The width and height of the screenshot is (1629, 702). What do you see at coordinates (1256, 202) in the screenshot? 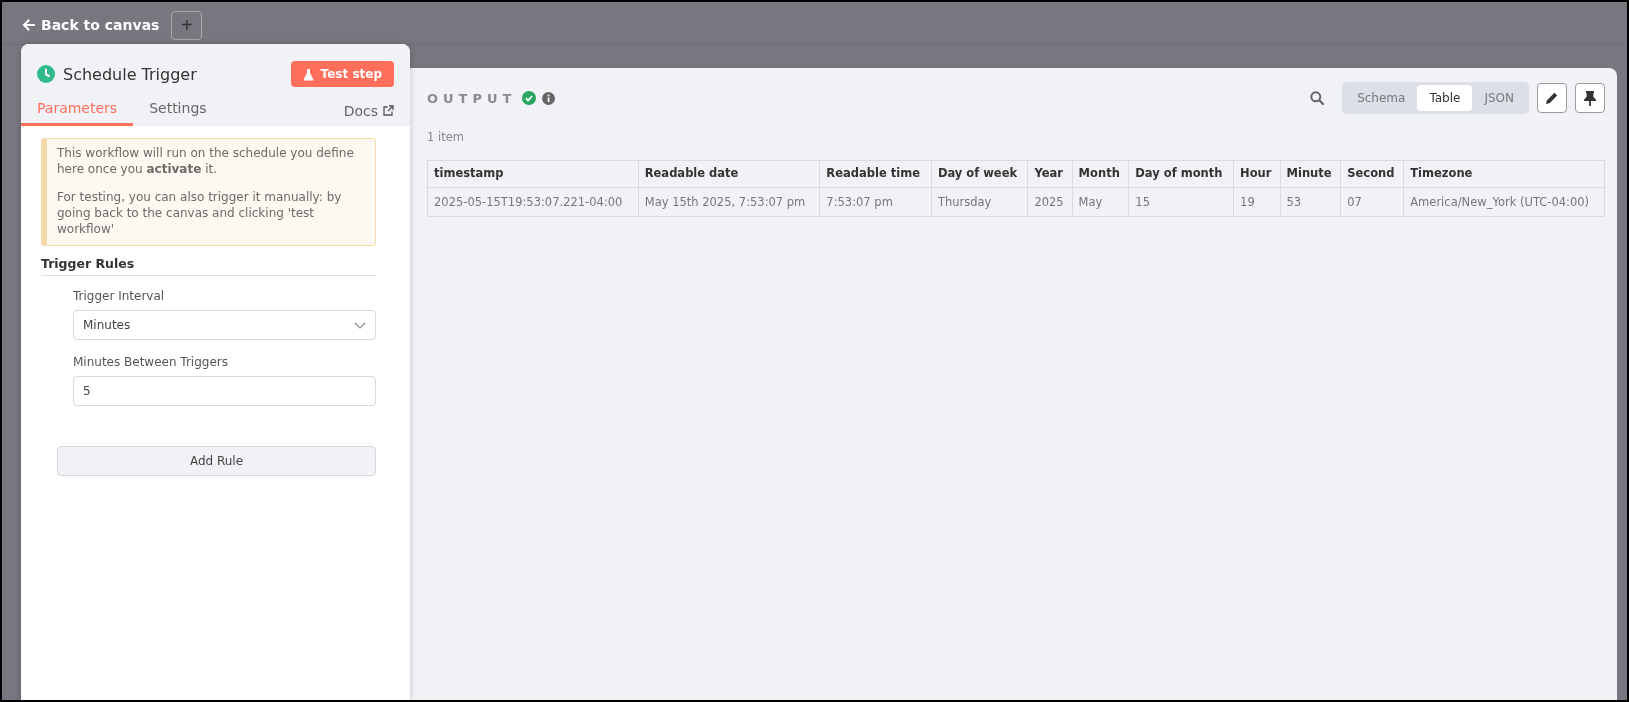
I see `table-cell: 19` at bounding box center [1256, 202].